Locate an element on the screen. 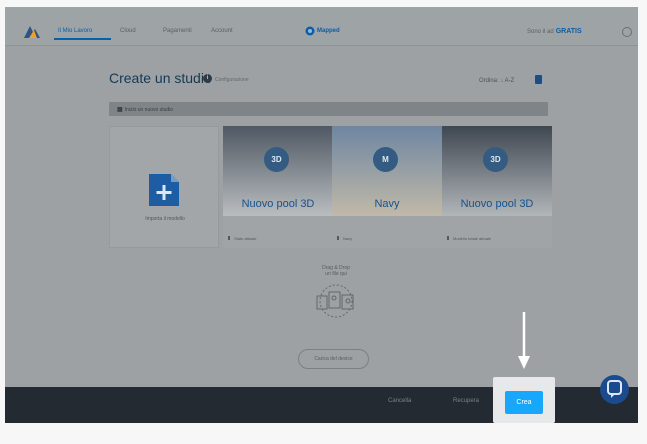  card-meta: Navy is located at coordinates (348, 238).